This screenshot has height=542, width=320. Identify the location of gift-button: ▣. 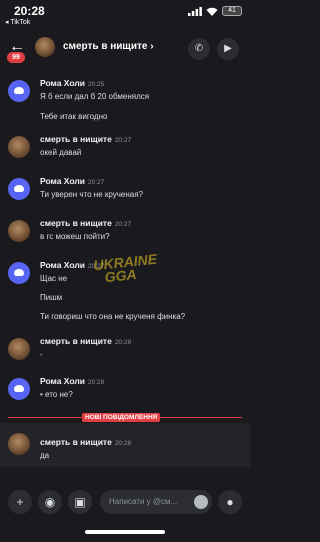
(80, 502).